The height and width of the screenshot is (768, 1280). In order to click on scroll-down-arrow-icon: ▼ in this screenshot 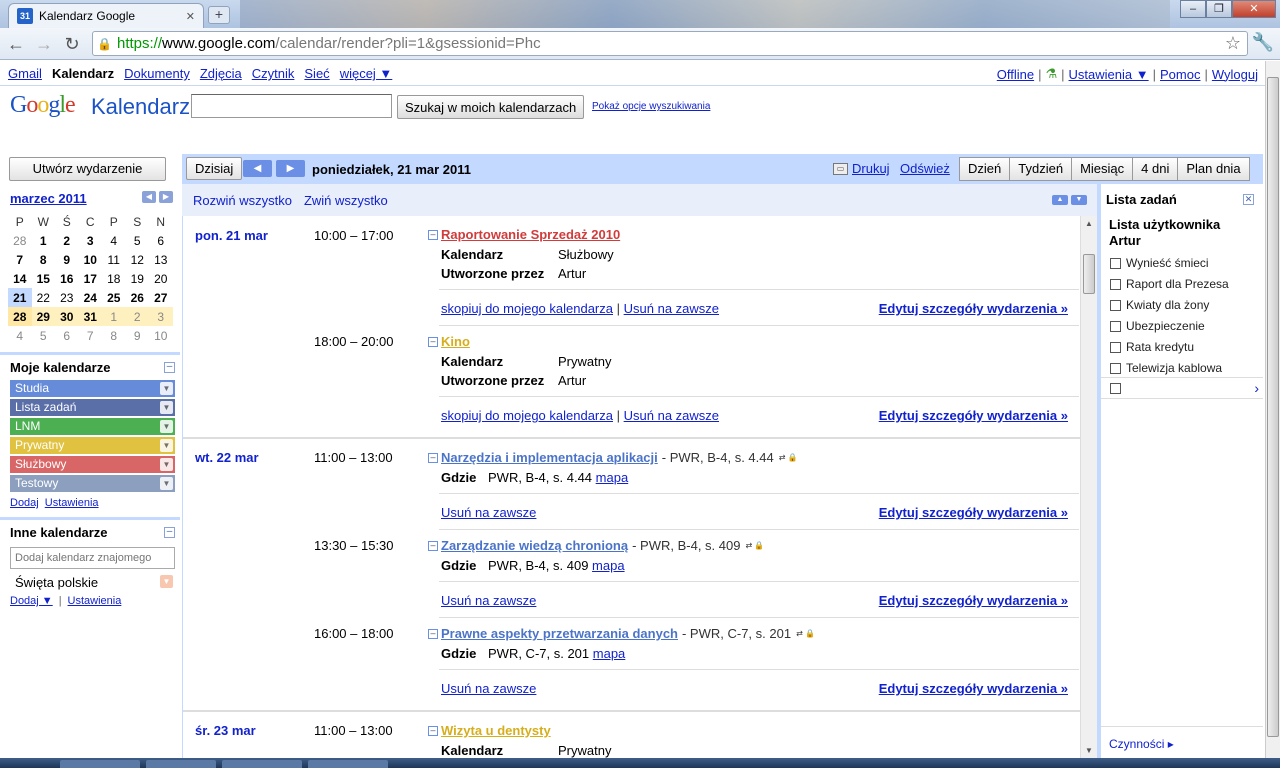, I will do `click(1089, 750)`.